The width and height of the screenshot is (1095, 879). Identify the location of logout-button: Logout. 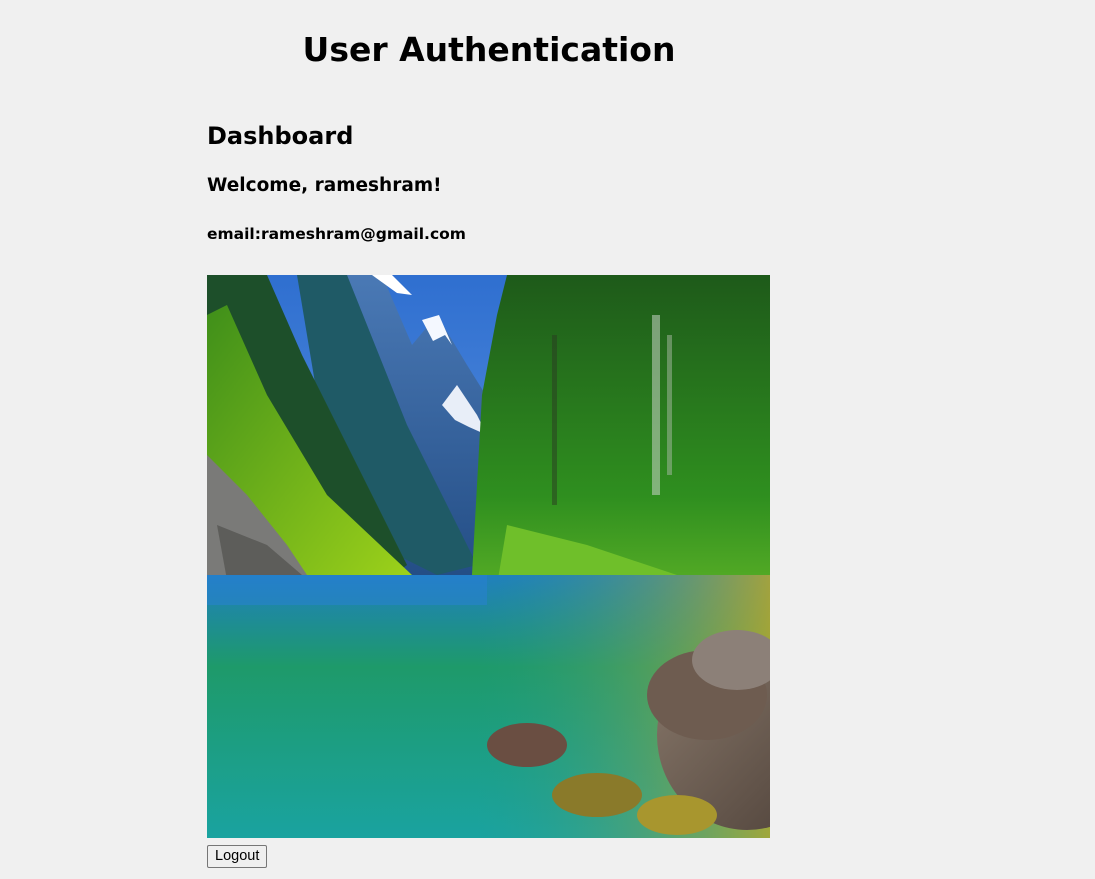
(237, 856).